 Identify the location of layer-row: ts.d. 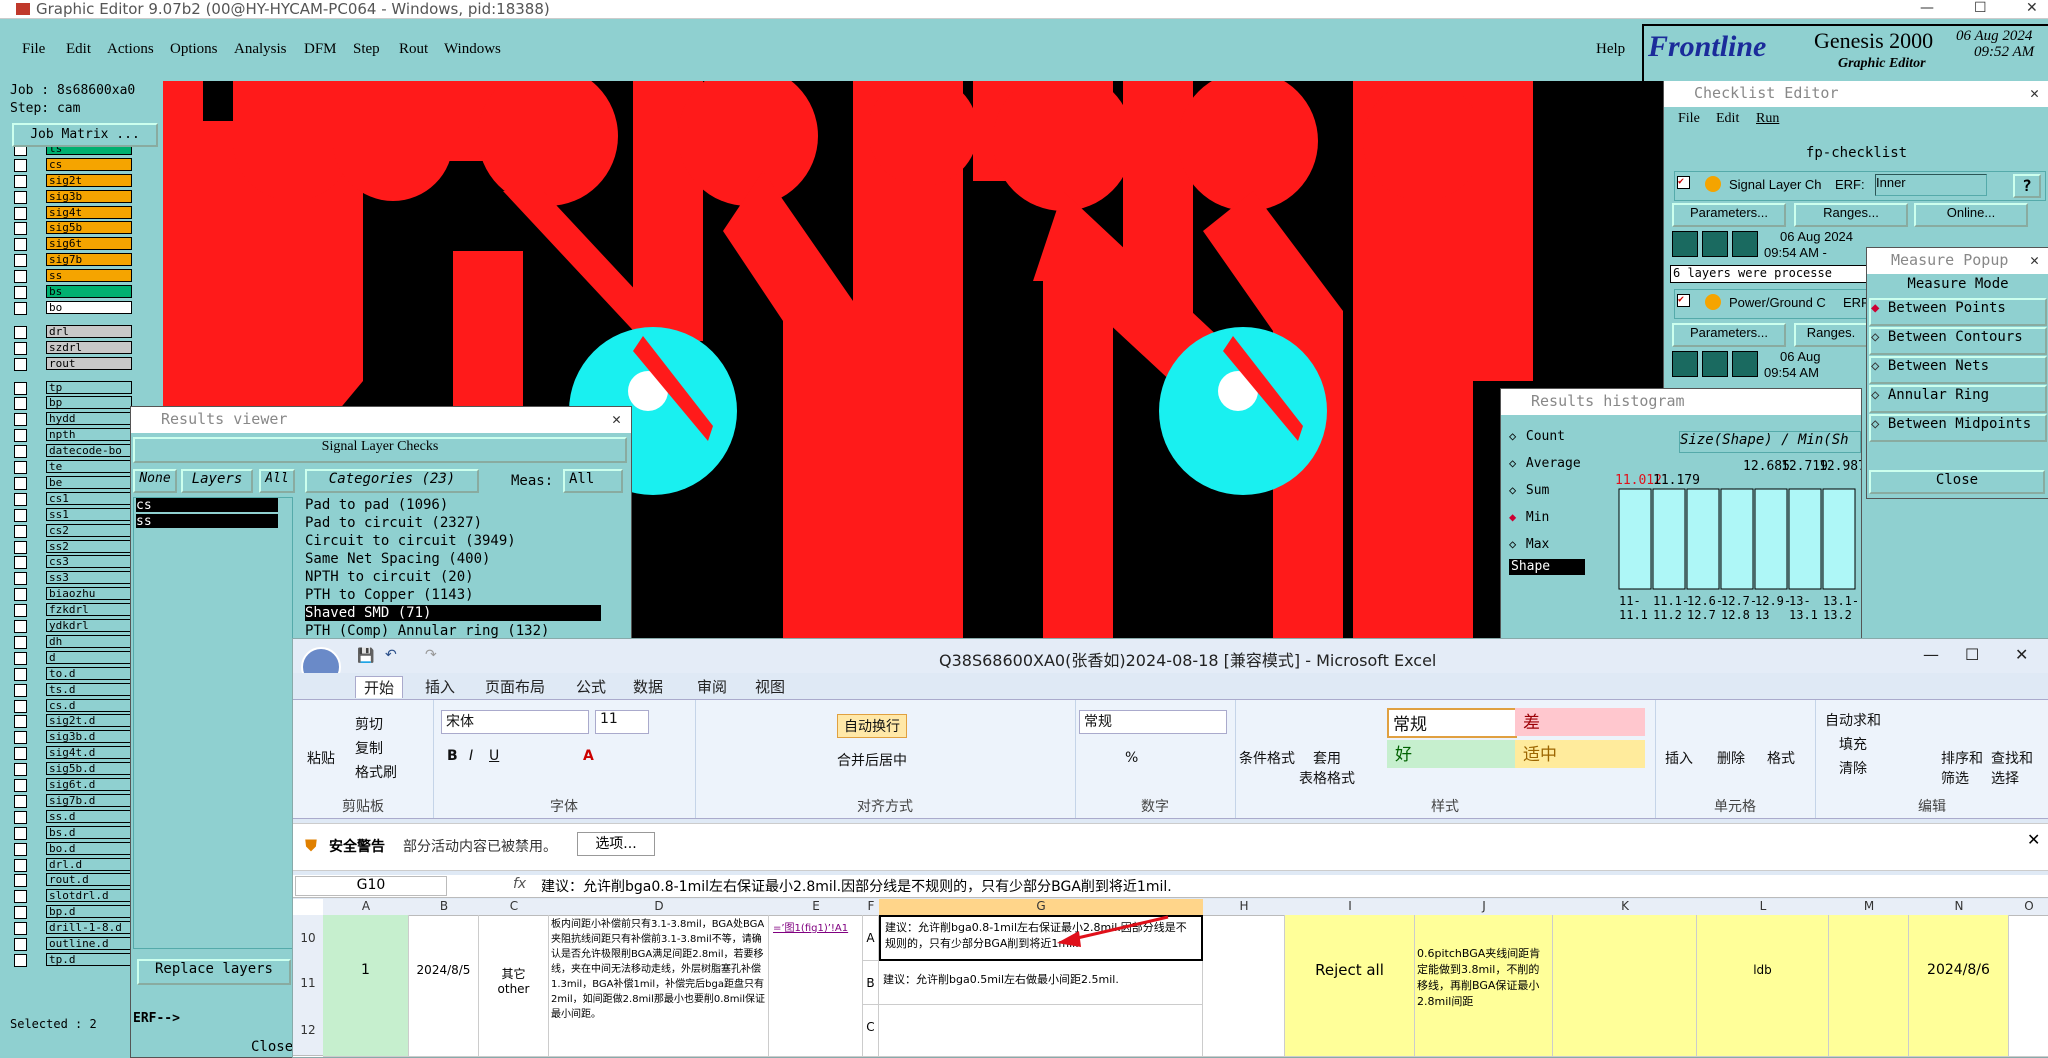
(73, 689).